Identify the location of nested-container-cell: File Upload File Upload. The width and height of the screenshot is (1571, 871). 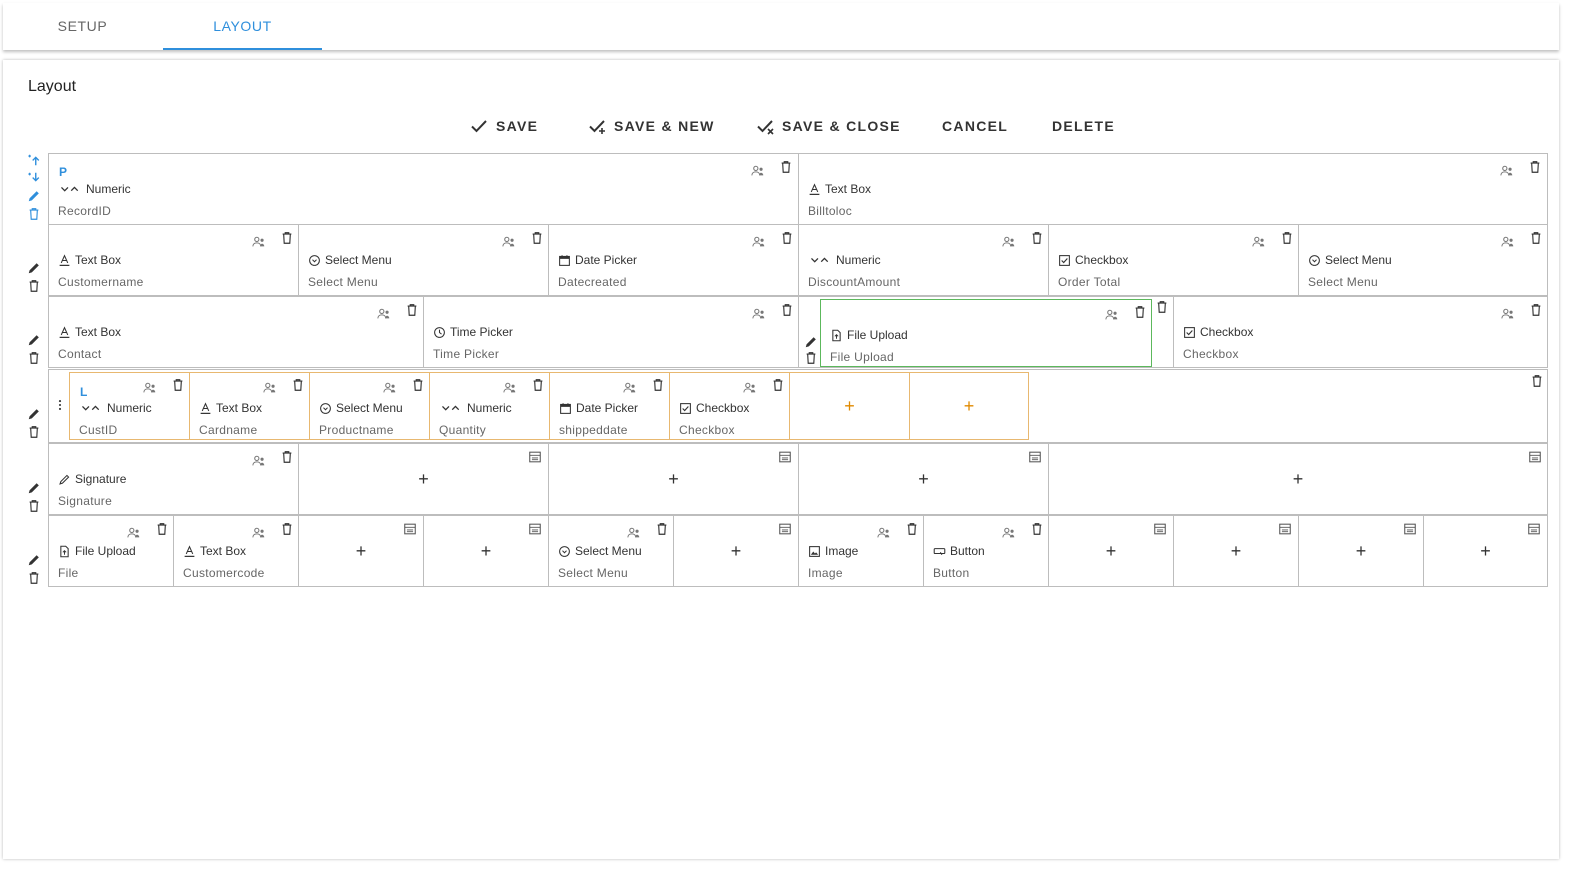
(986, 332).